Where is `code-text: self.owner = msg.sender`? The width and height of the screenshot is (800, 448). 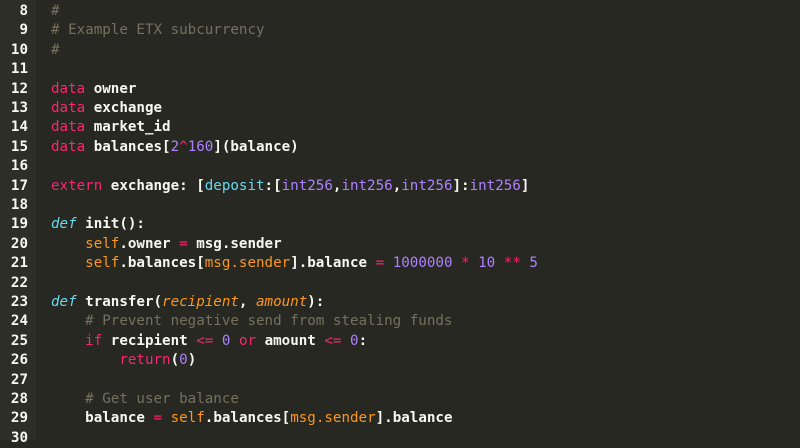 code-text: self.owner = msg.sender is located at coordinates (166, 244).